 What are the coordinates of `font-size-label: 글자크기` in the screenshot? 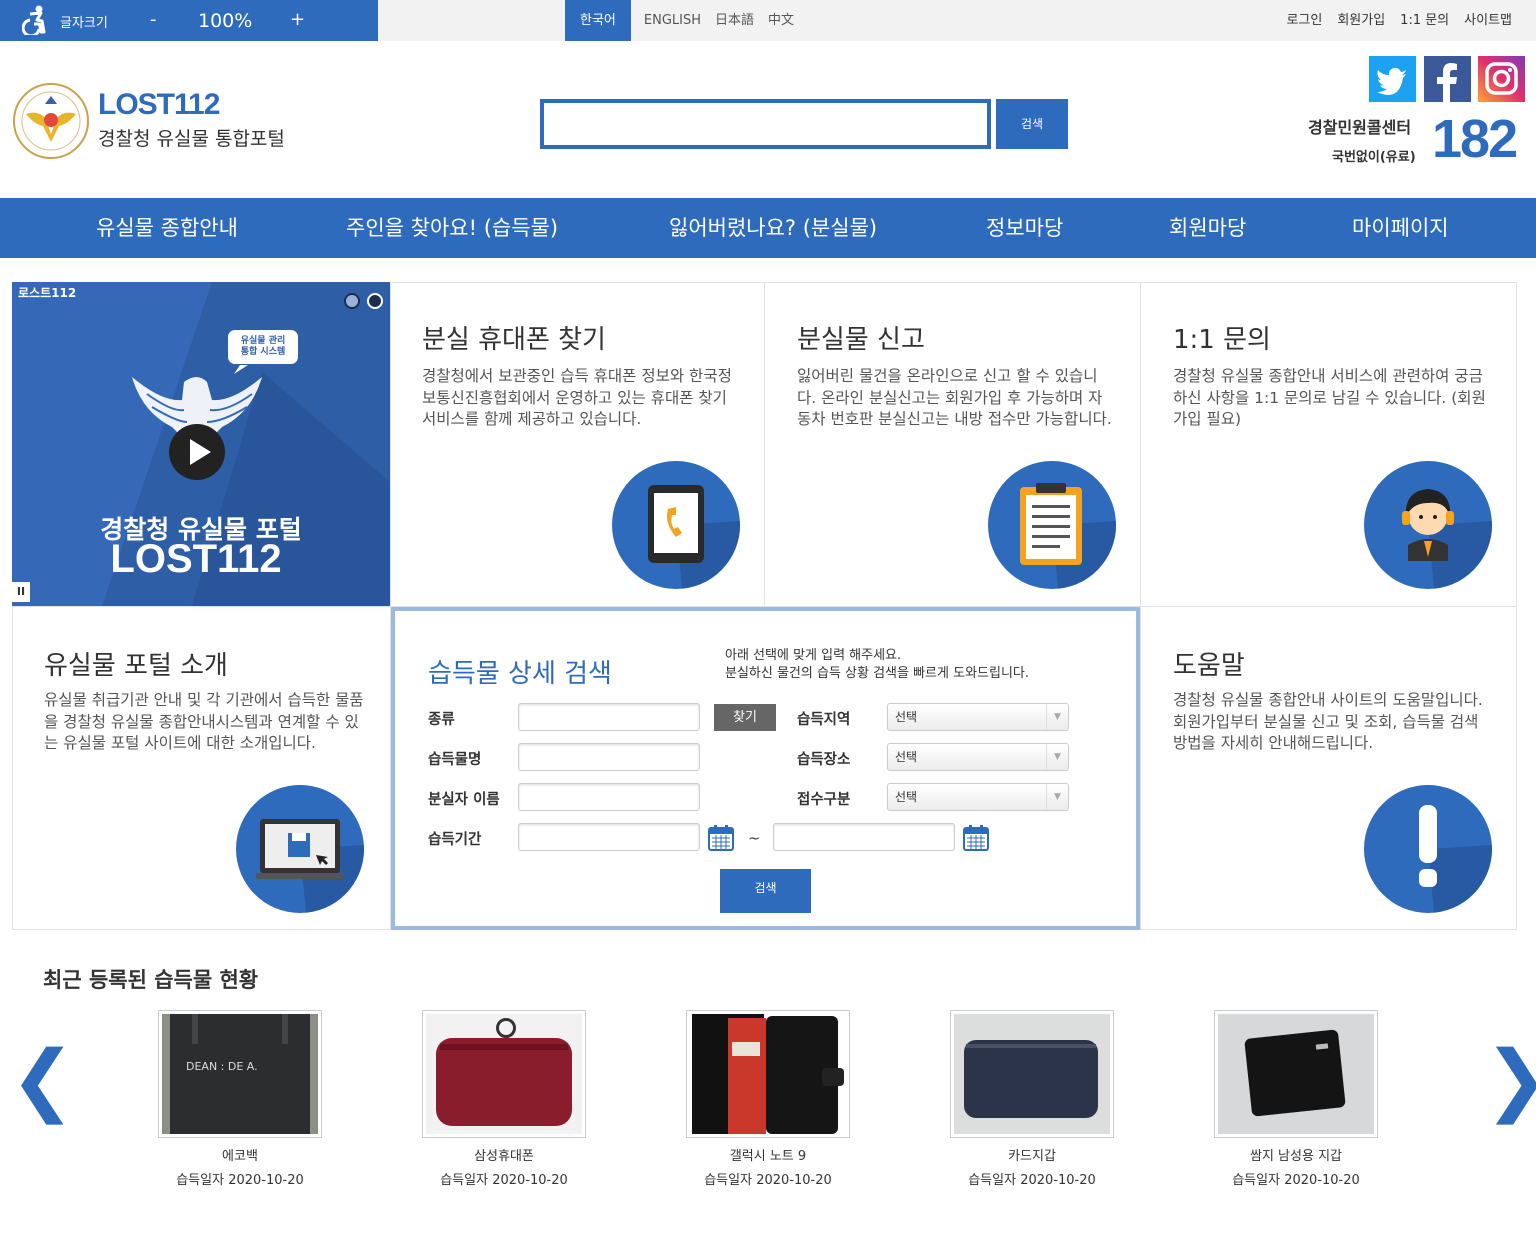 It's located at (84, 23).